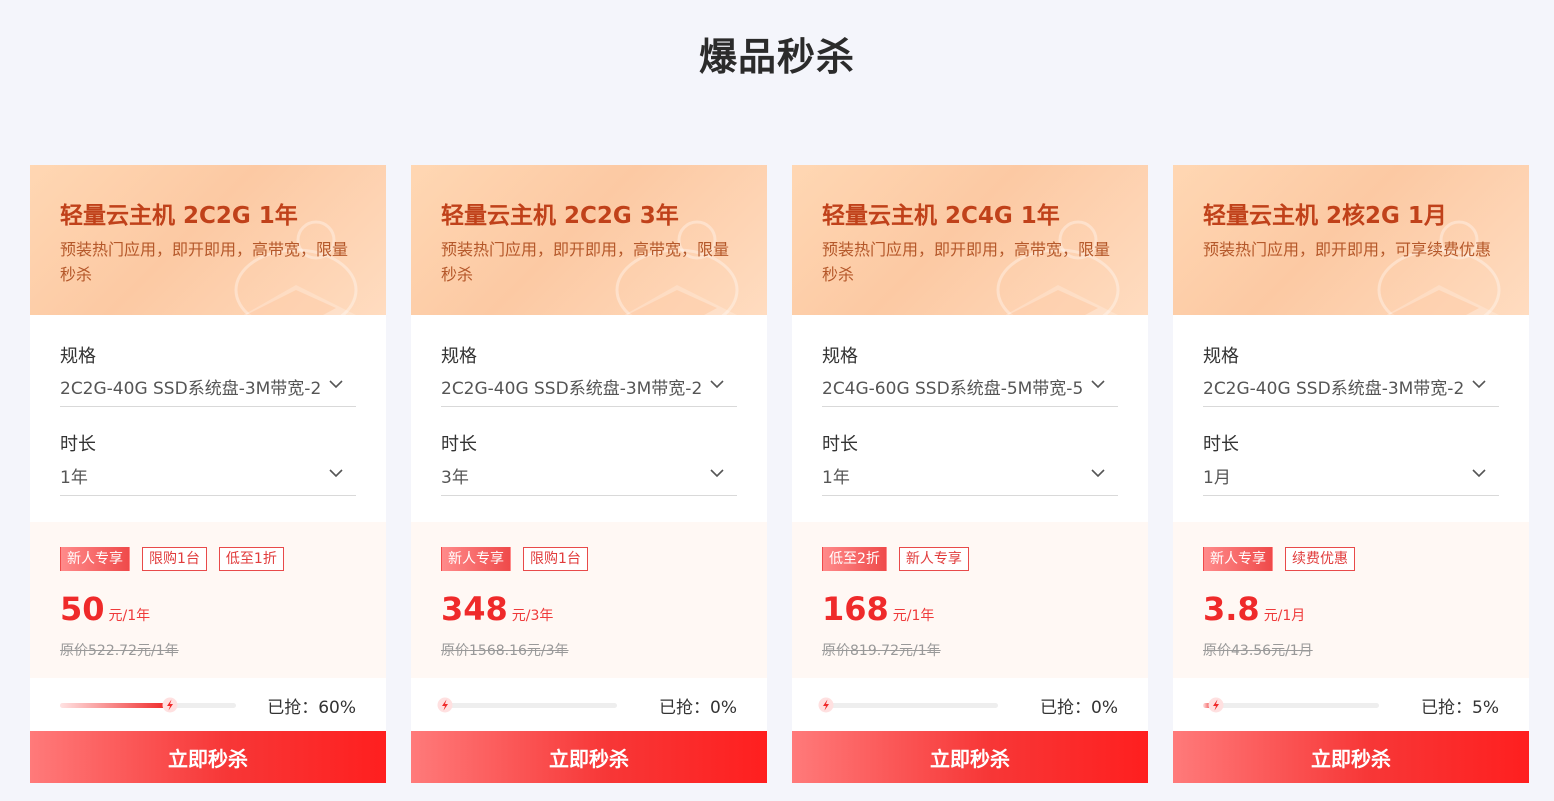  I want to click on page-title: 爆品秒杀, so click(776, 57).